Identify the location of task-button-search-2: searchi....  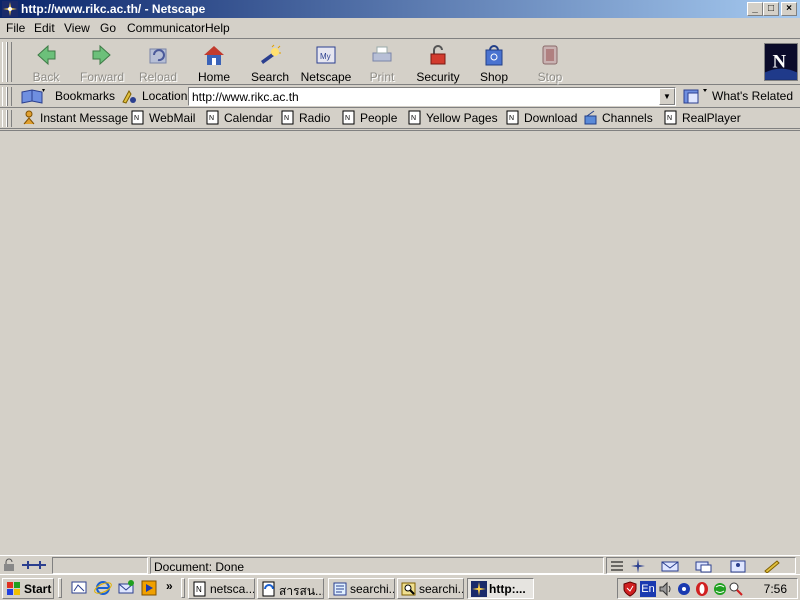
(430, 588).